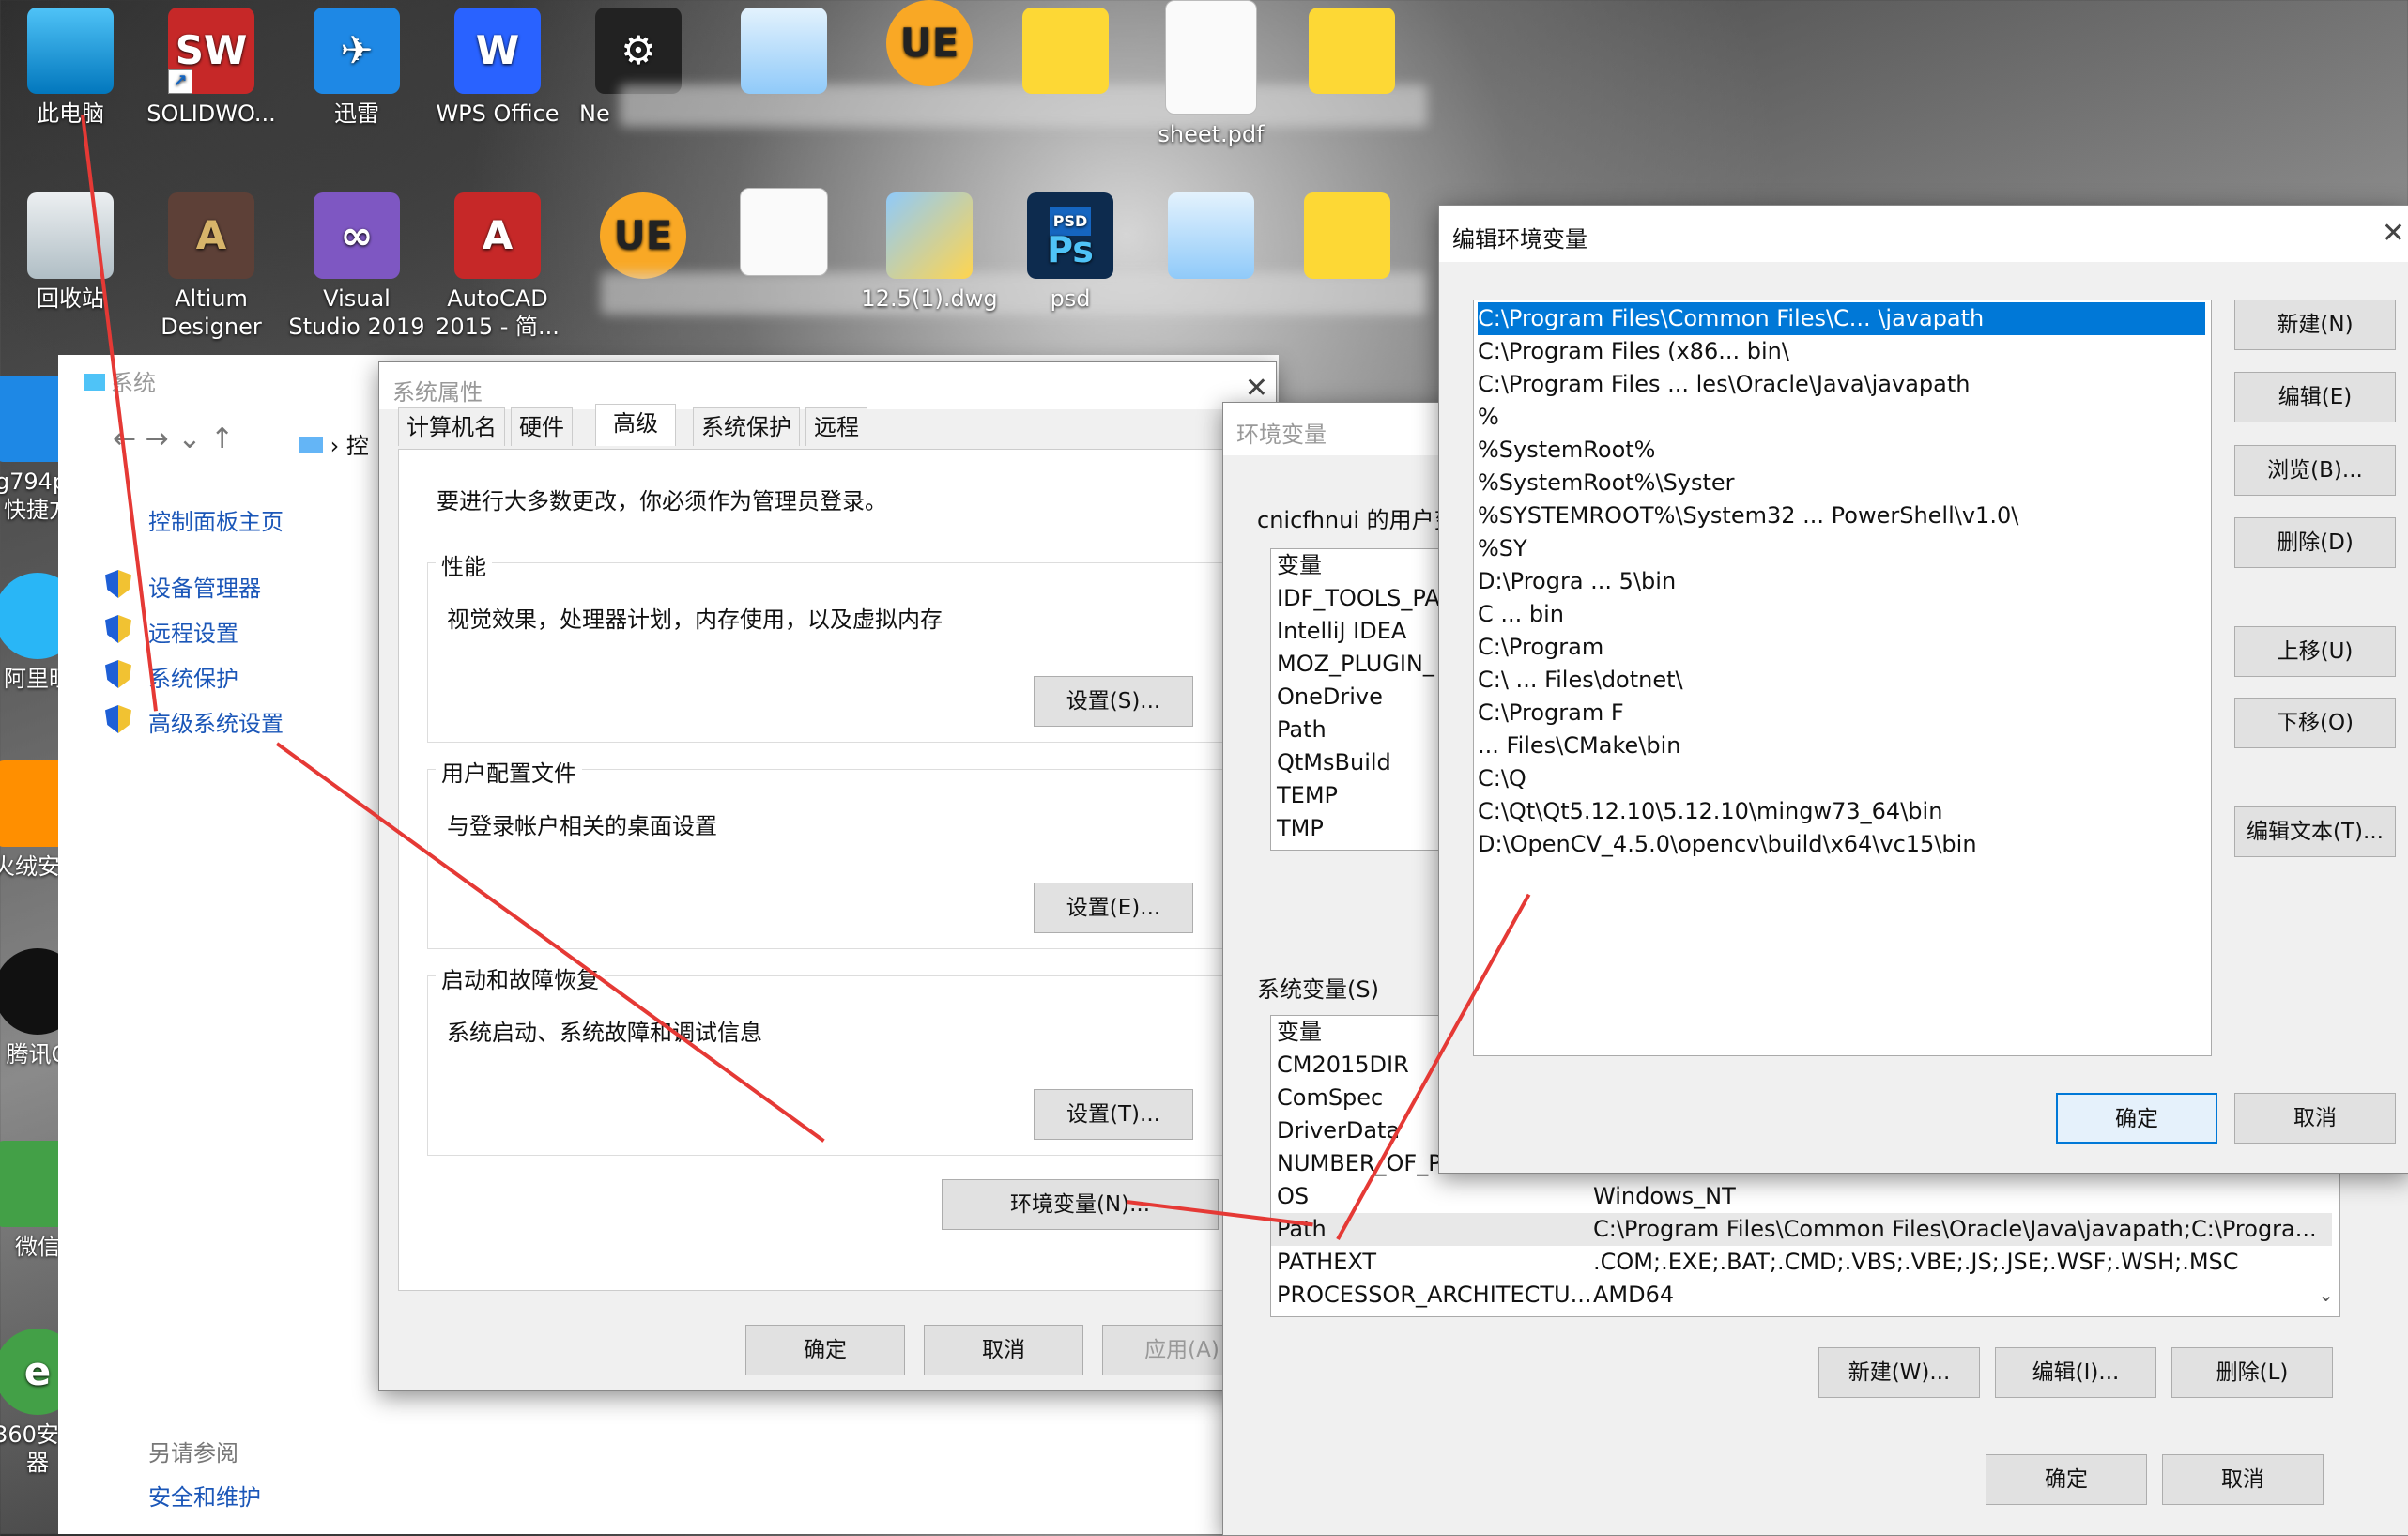 The image size is (2408, 1536). What do you see at coordinates (498, 68) in the screenshot?
I see `desktop-icon-wps: W WPS Office` at bounding box center [498, 68].